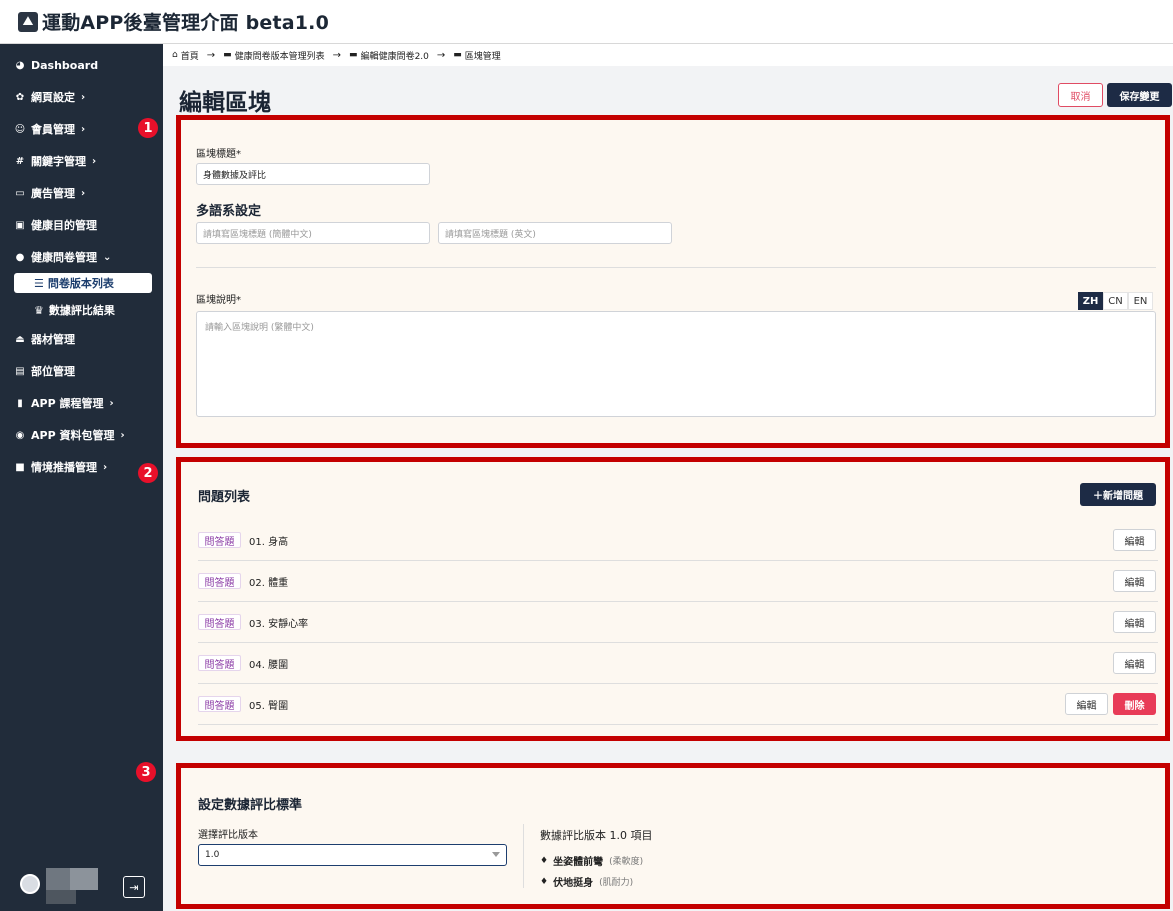 Image resolution: width=1173 pixels, height=911 pixels. I want to click on breadcrumb-block-management: ▬ 區塊管理, so click(477, 56).